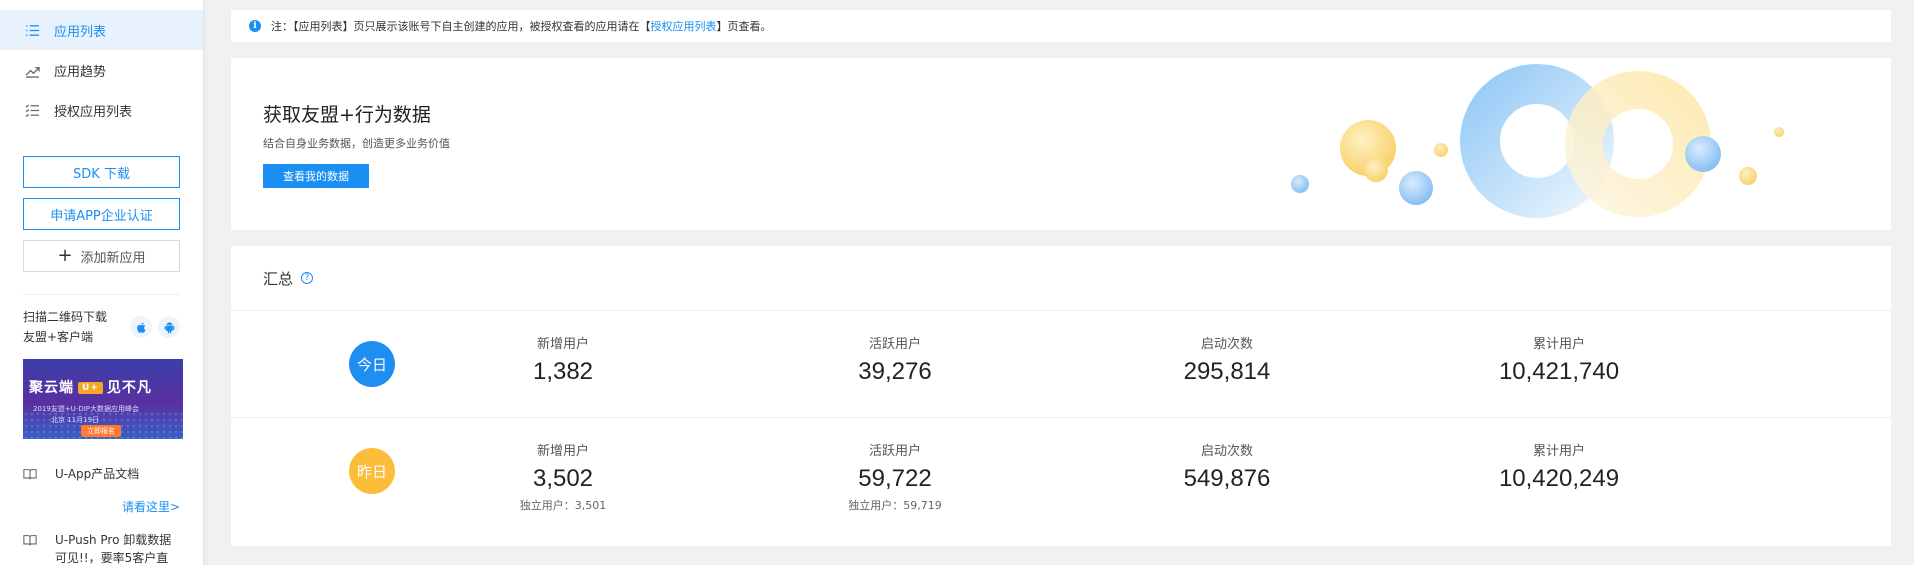 The height and width of the screenshot is (565, 1914). What do you see at coordinates (65, 317) in the screenshot?
I see `qr-line-1: 扫描二维码下载` at bounding box center [65, 317].